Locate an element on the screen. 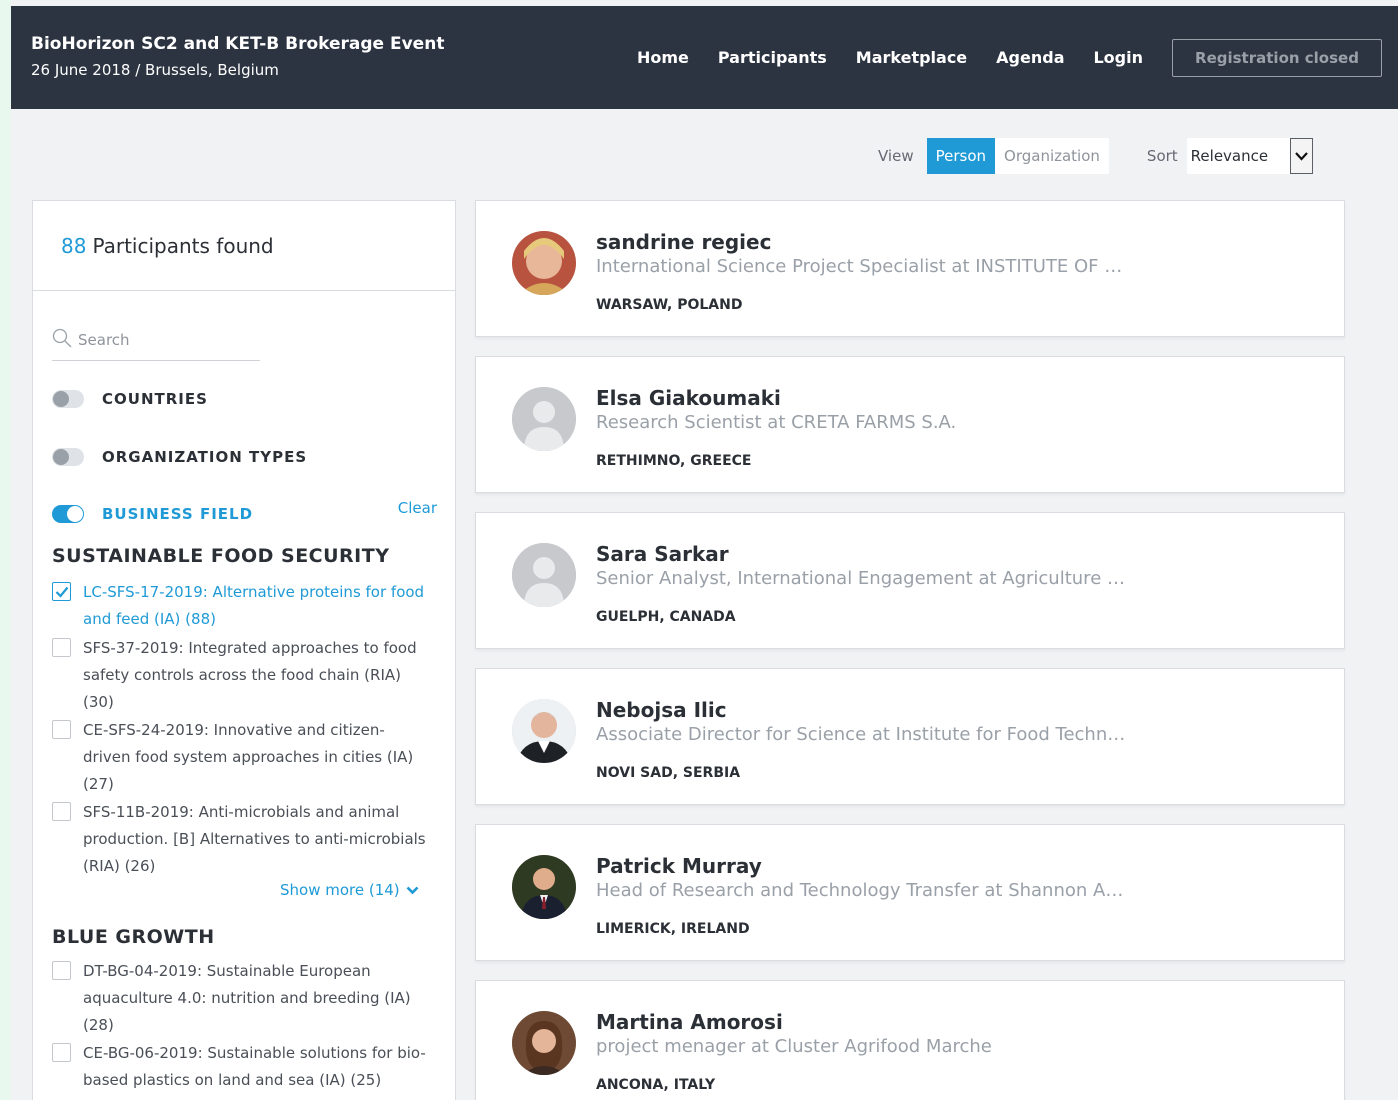  view-person-button: Person is located at coordinates (961, 156).